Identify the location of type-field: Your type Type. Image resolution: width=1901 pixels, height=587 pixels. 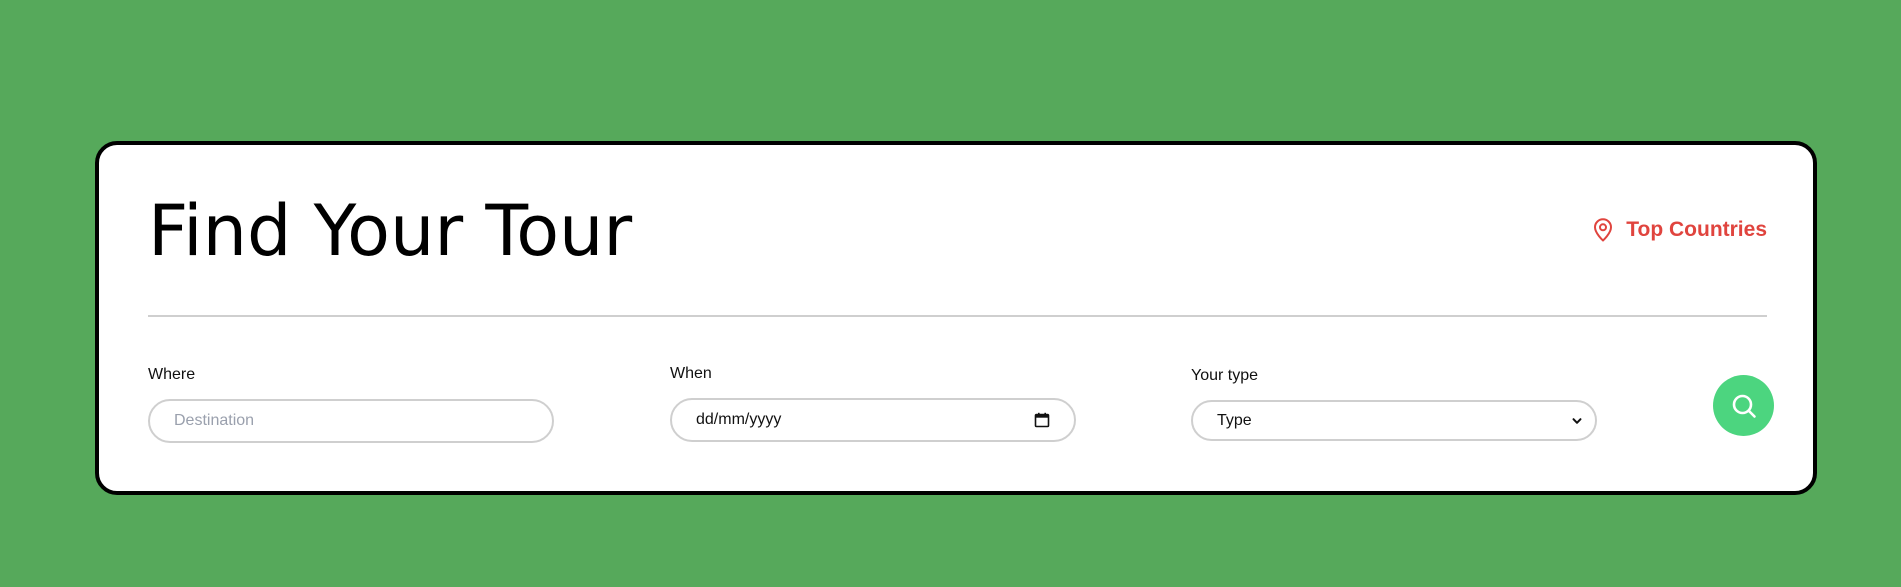
(1394, 403).